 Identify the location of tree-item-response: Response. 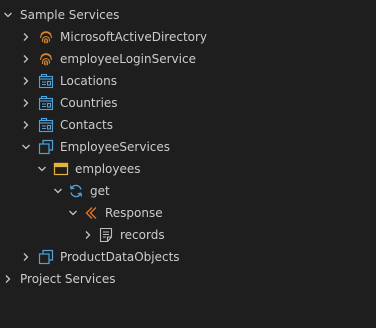
(188, 213).